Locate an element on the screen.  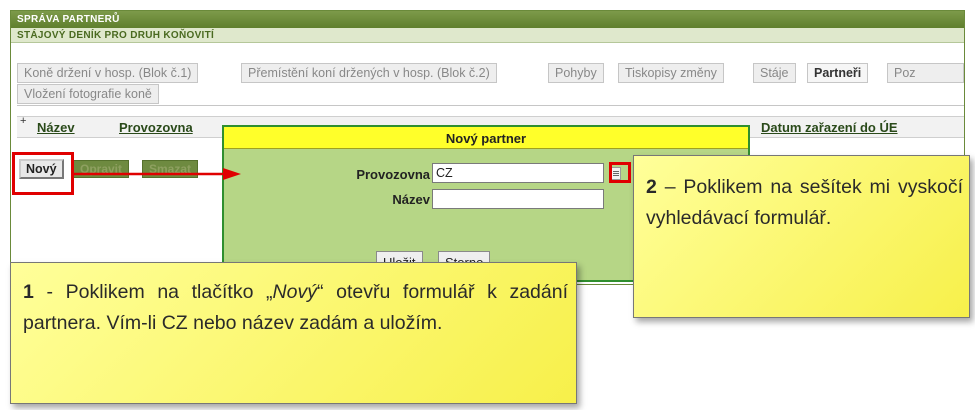
tab-pohyby: Pohyby is located at coordinates (576, 73).